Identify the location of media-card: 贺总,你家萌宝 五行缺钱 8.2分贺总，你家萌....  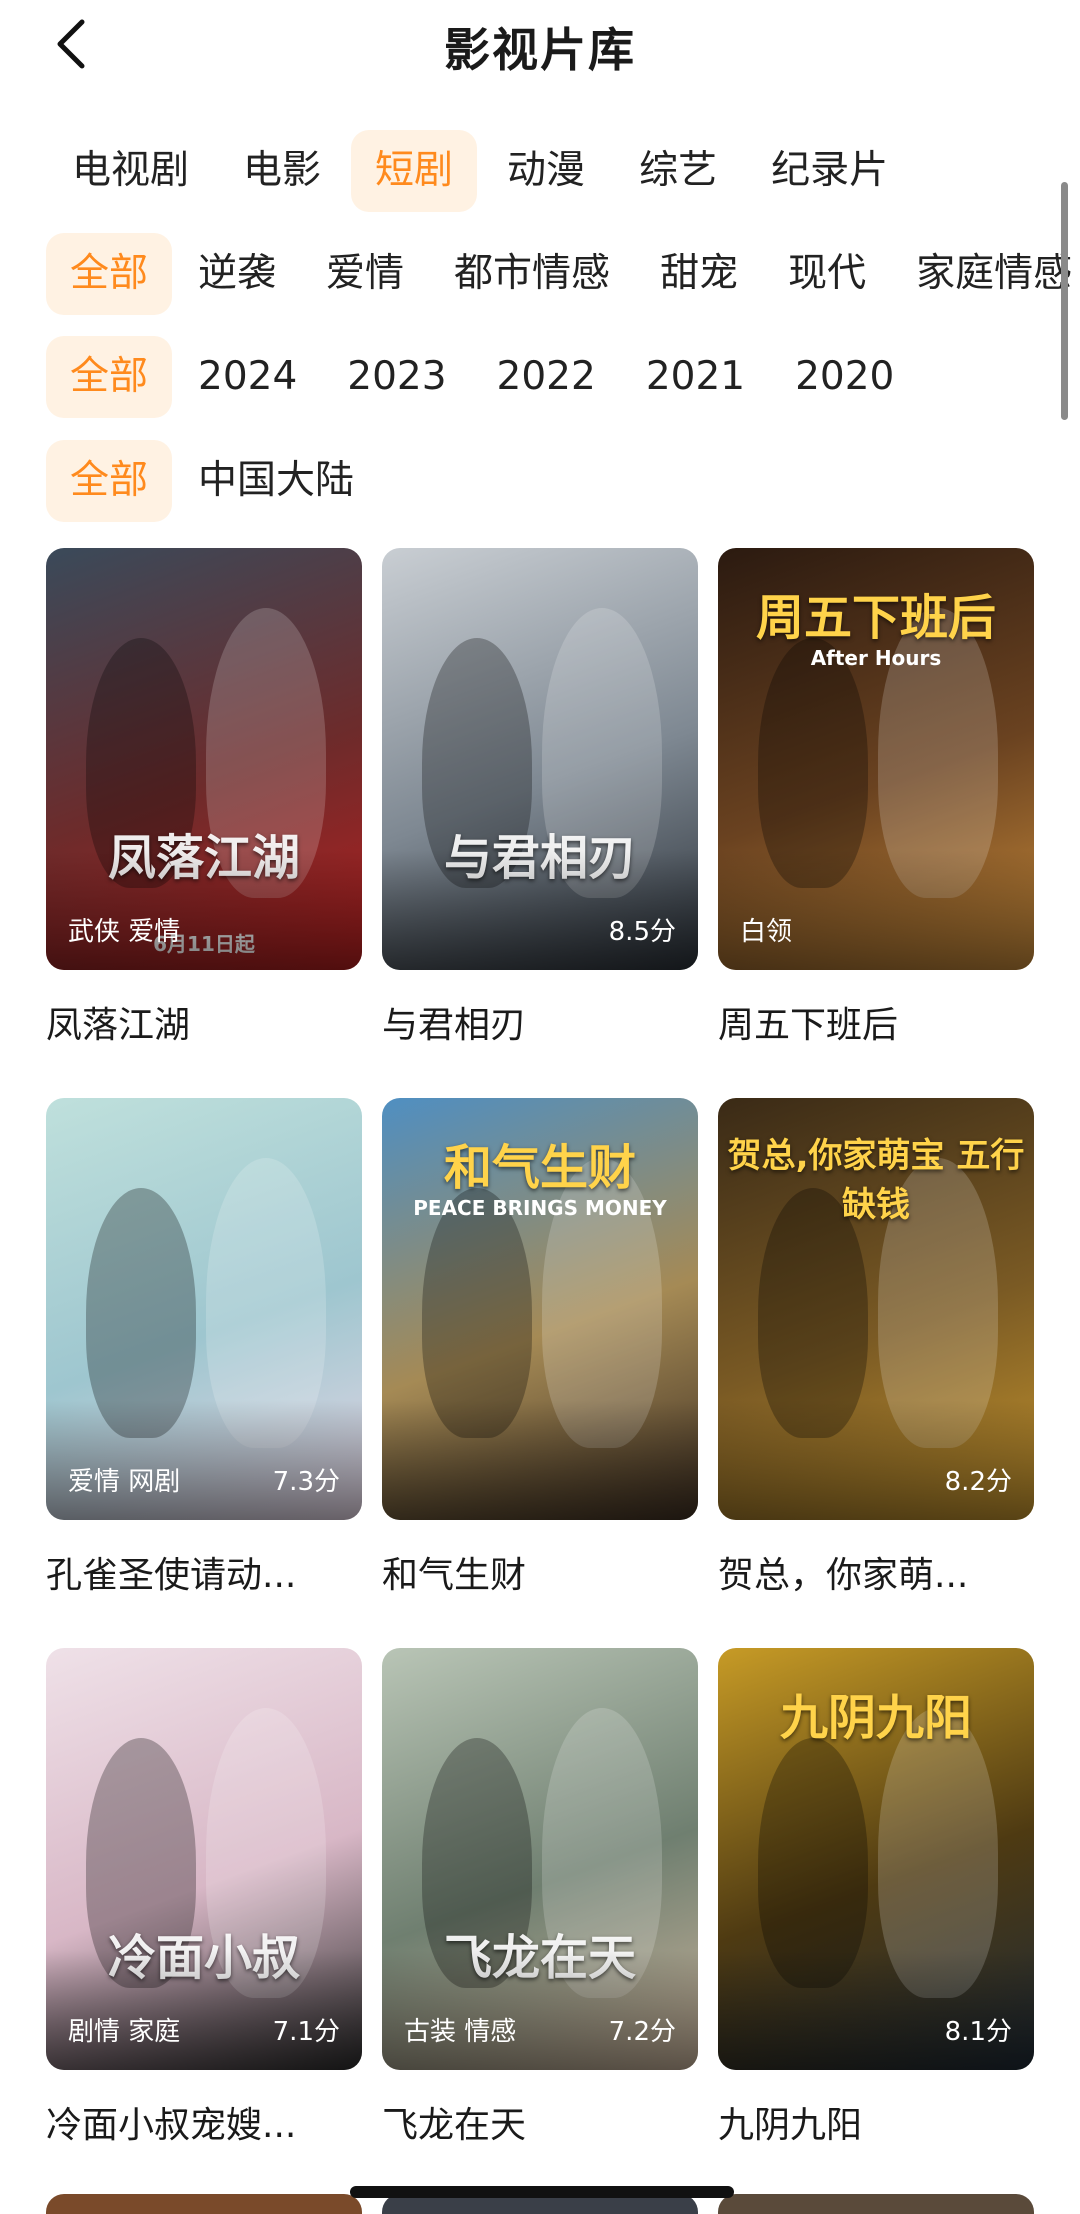
(876, 1348).